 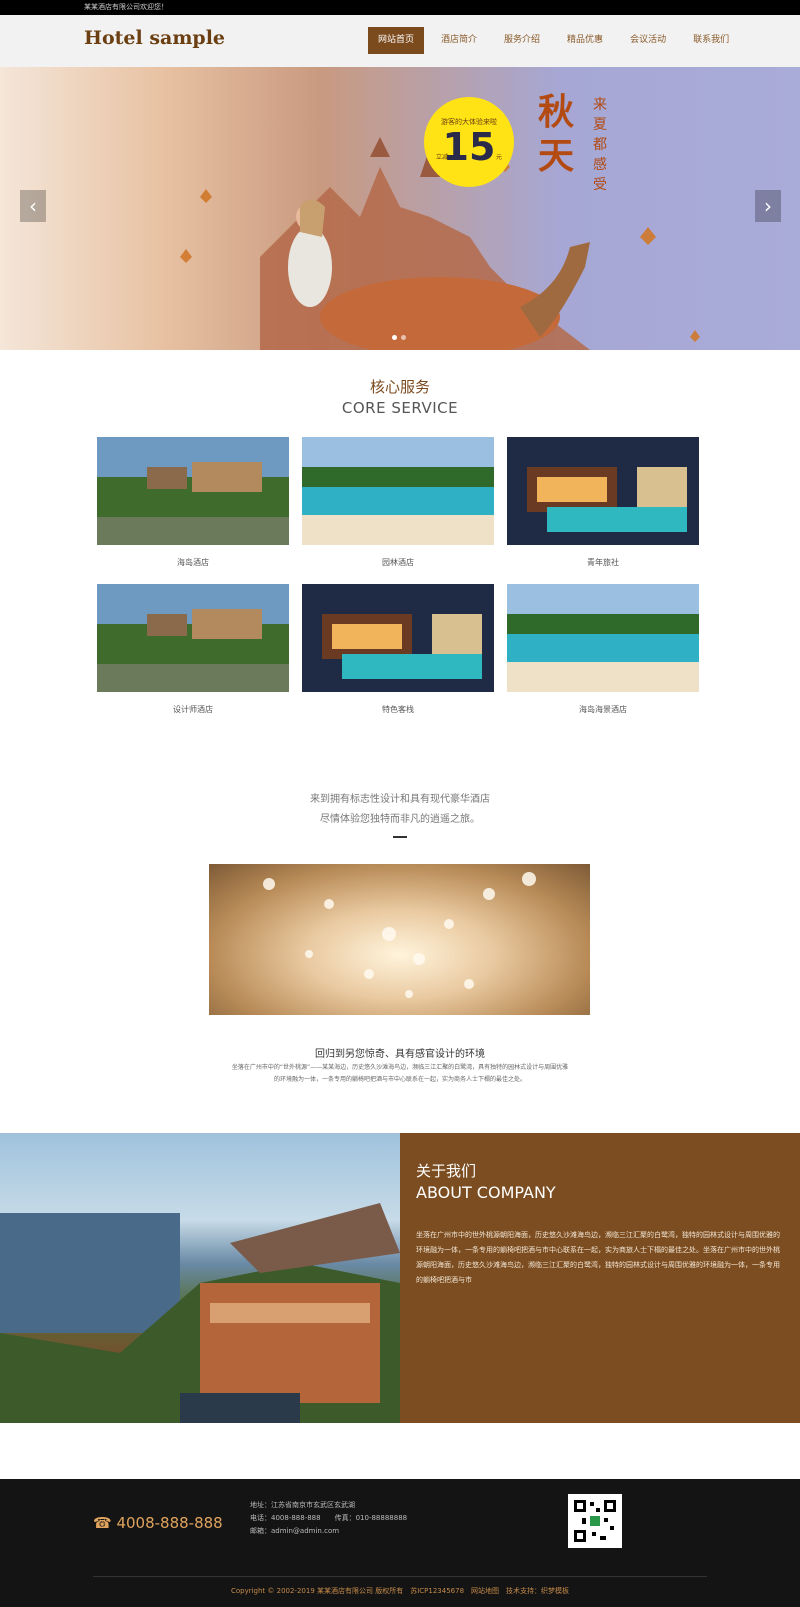 What do you see at coordinates (442, 157) in the screenshot?
I see `promo-left: 立减` at bounding box center [442, 157].